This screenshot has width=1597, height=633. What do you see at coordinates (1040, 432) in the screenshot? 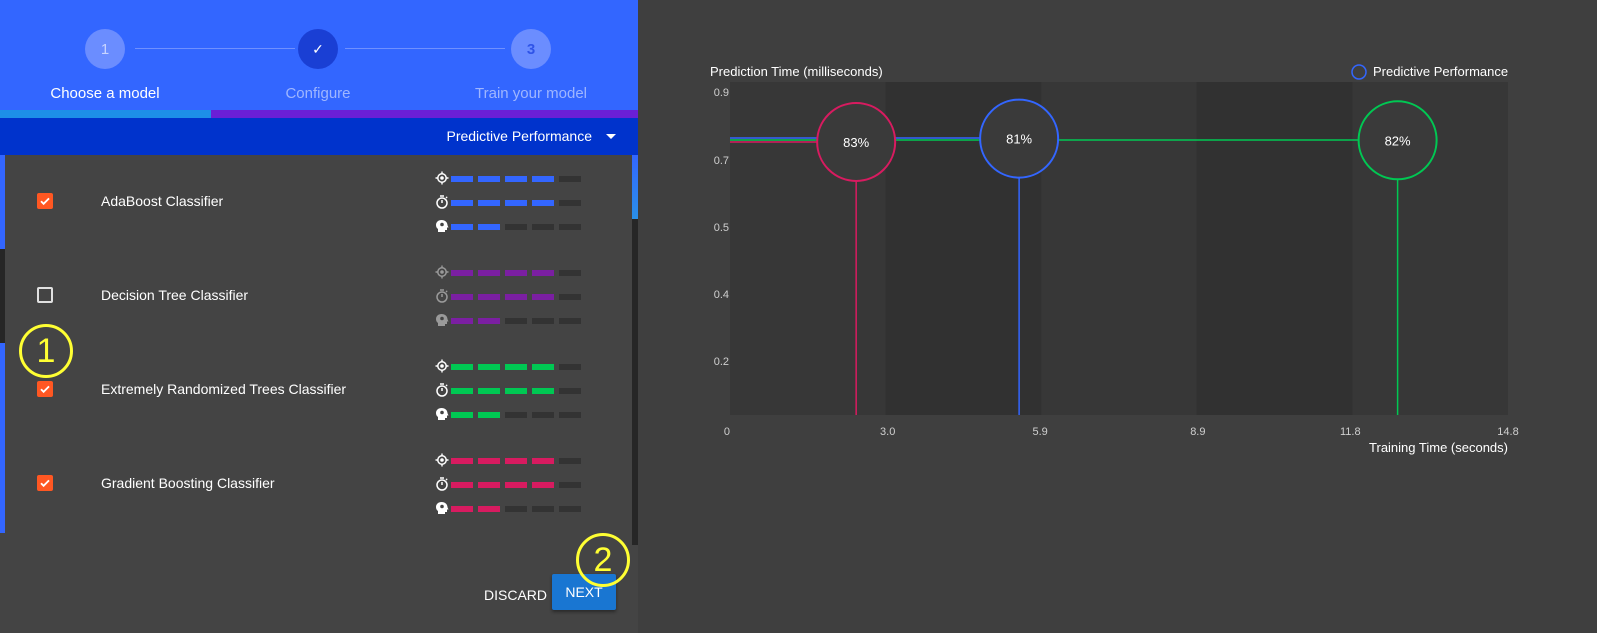
I see `x-tick-label: 5.9` at bounding box center [1040, 432].